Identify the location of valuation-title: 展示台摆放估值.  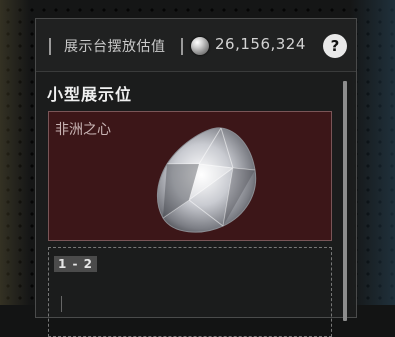
(115, 47).